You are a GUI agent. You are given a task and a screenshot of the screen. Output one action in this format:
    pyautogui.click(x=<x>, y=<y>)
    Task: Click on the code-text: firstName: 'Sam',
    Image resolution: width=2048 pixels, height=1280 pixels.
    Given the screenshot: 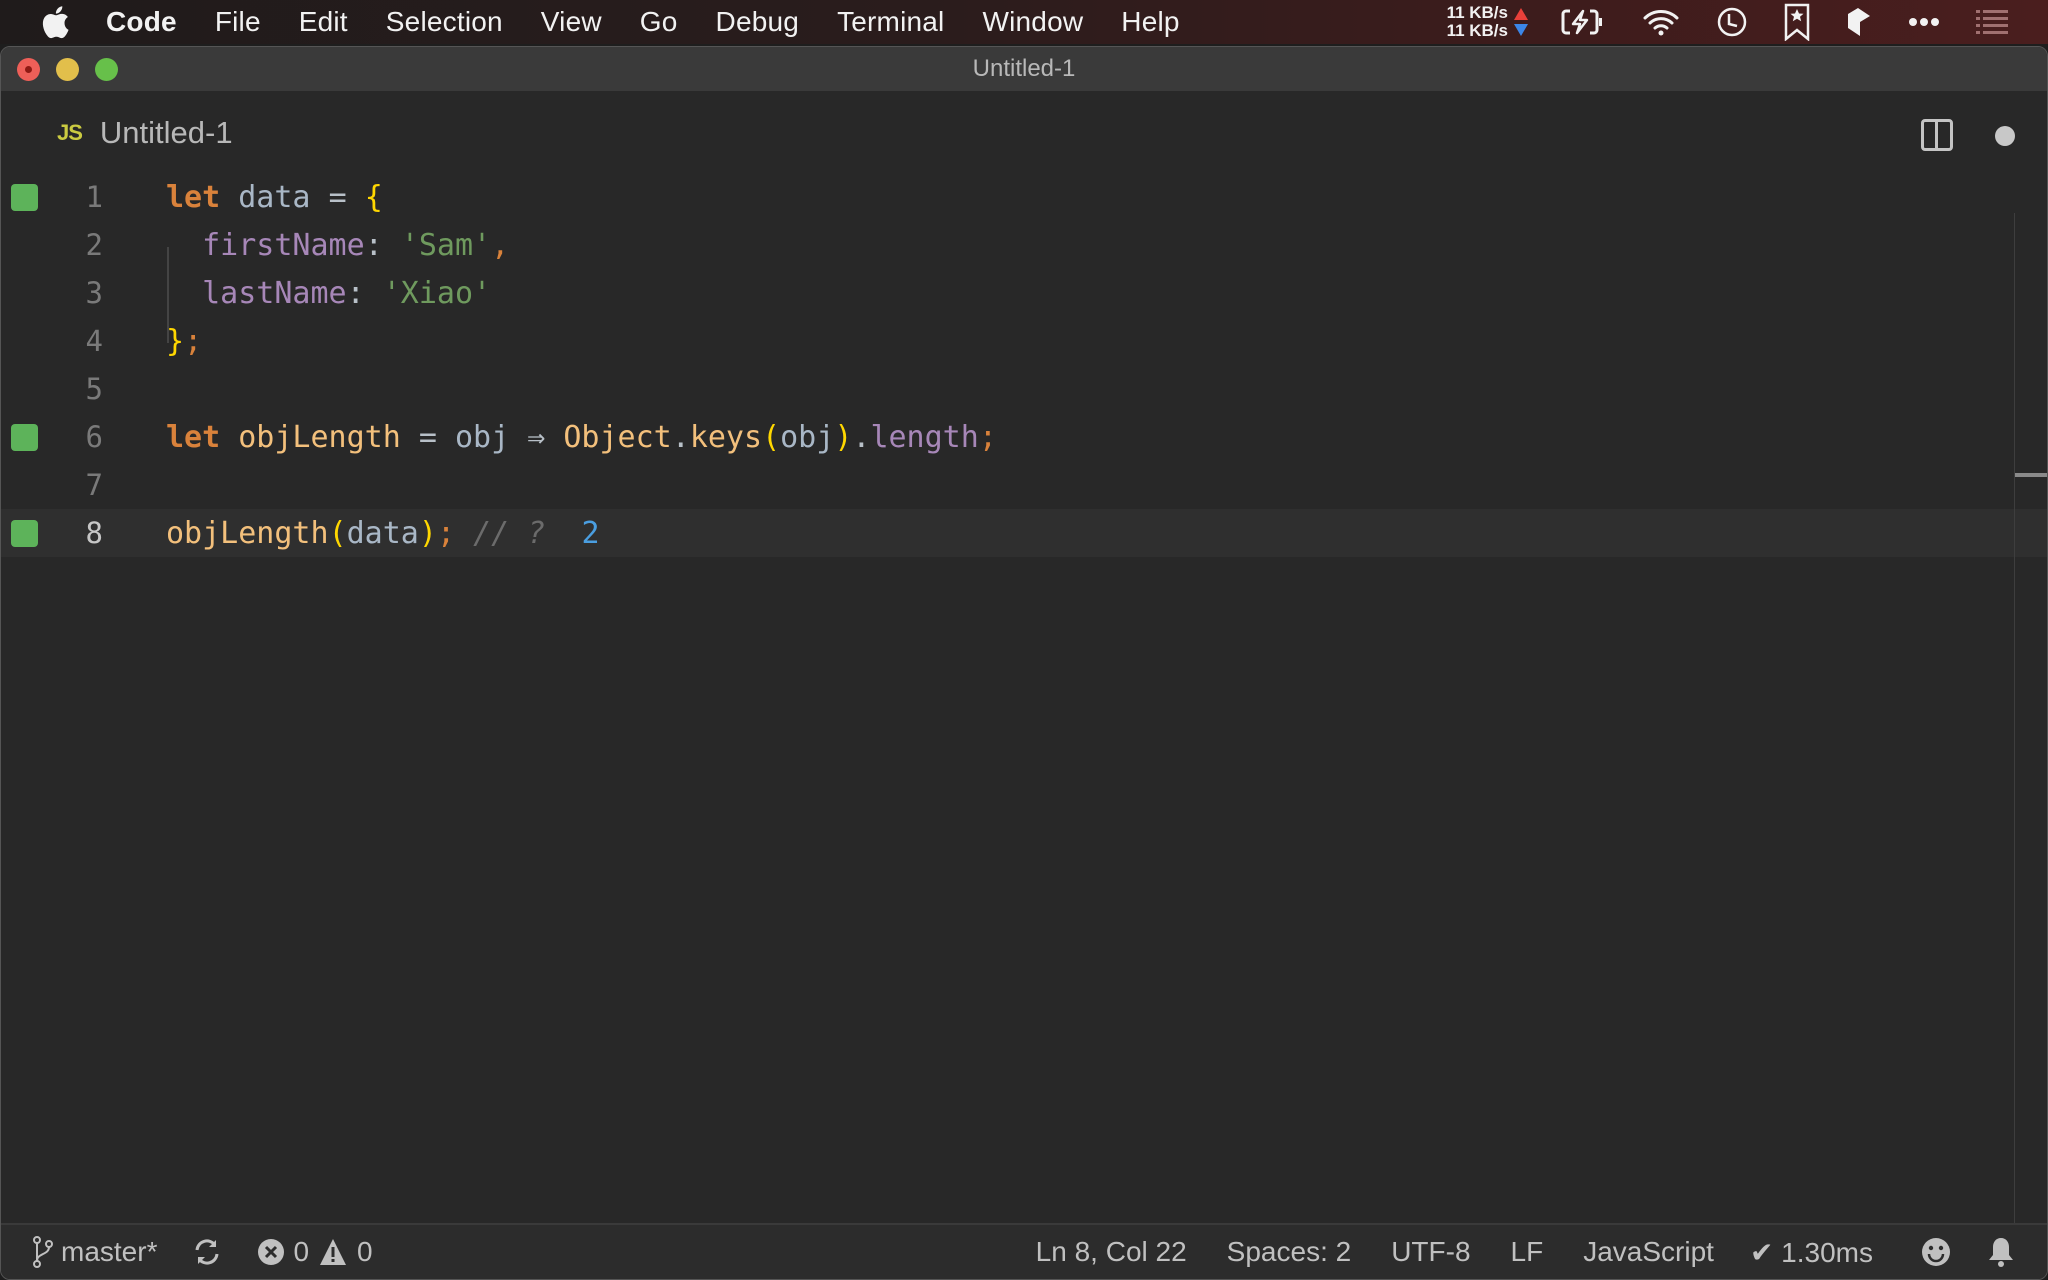 What is the action you would take?
    pyautogui.click(x=356, y=245)
    